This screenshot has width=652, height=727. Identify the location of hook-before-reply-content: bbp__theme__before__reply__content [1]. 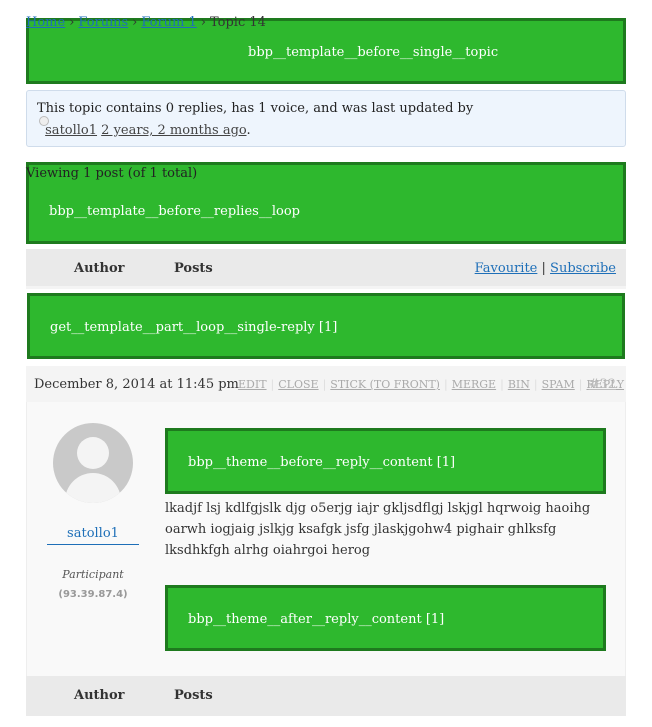
(385, 461).